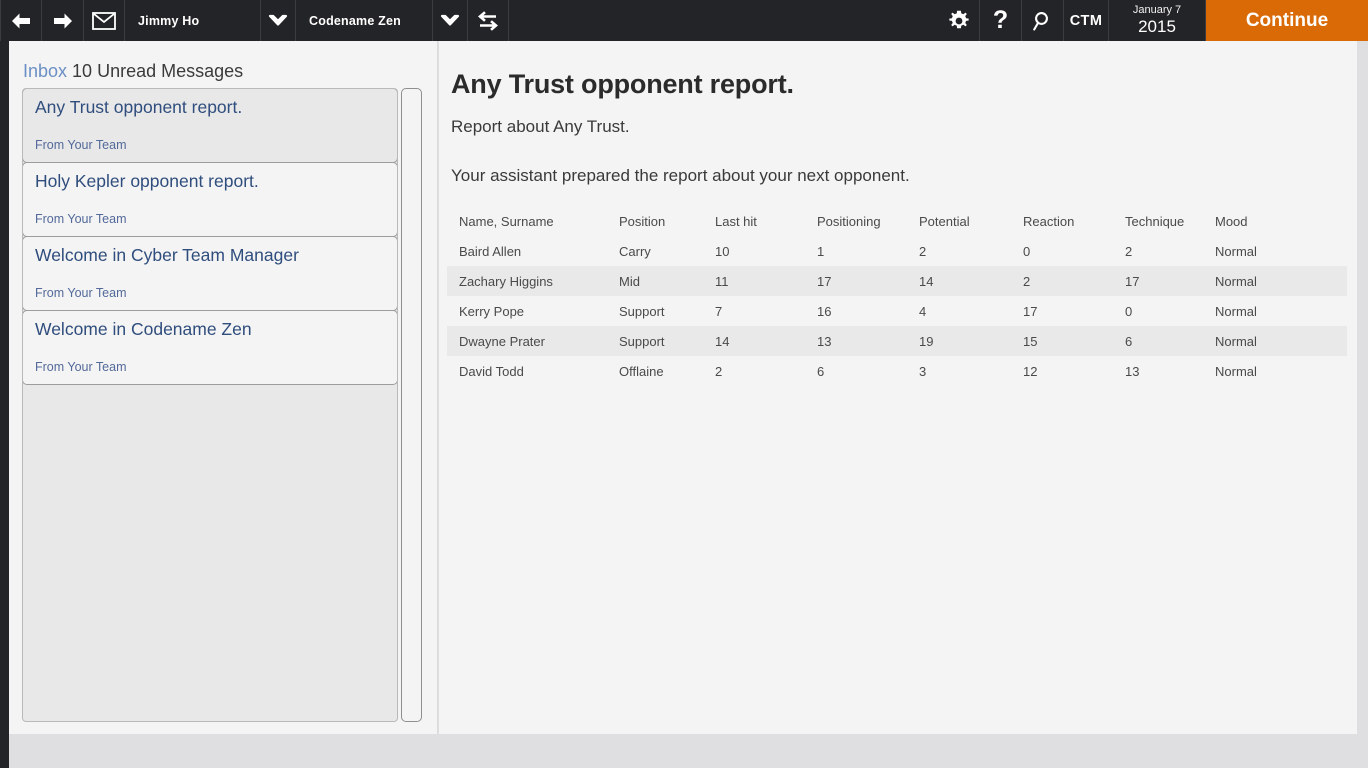  Describe the element at coordinates (897, 371) in the screenshot. I see `table-row: David Todd Offlaine 2 6 3 12 13 Normal` at that location.